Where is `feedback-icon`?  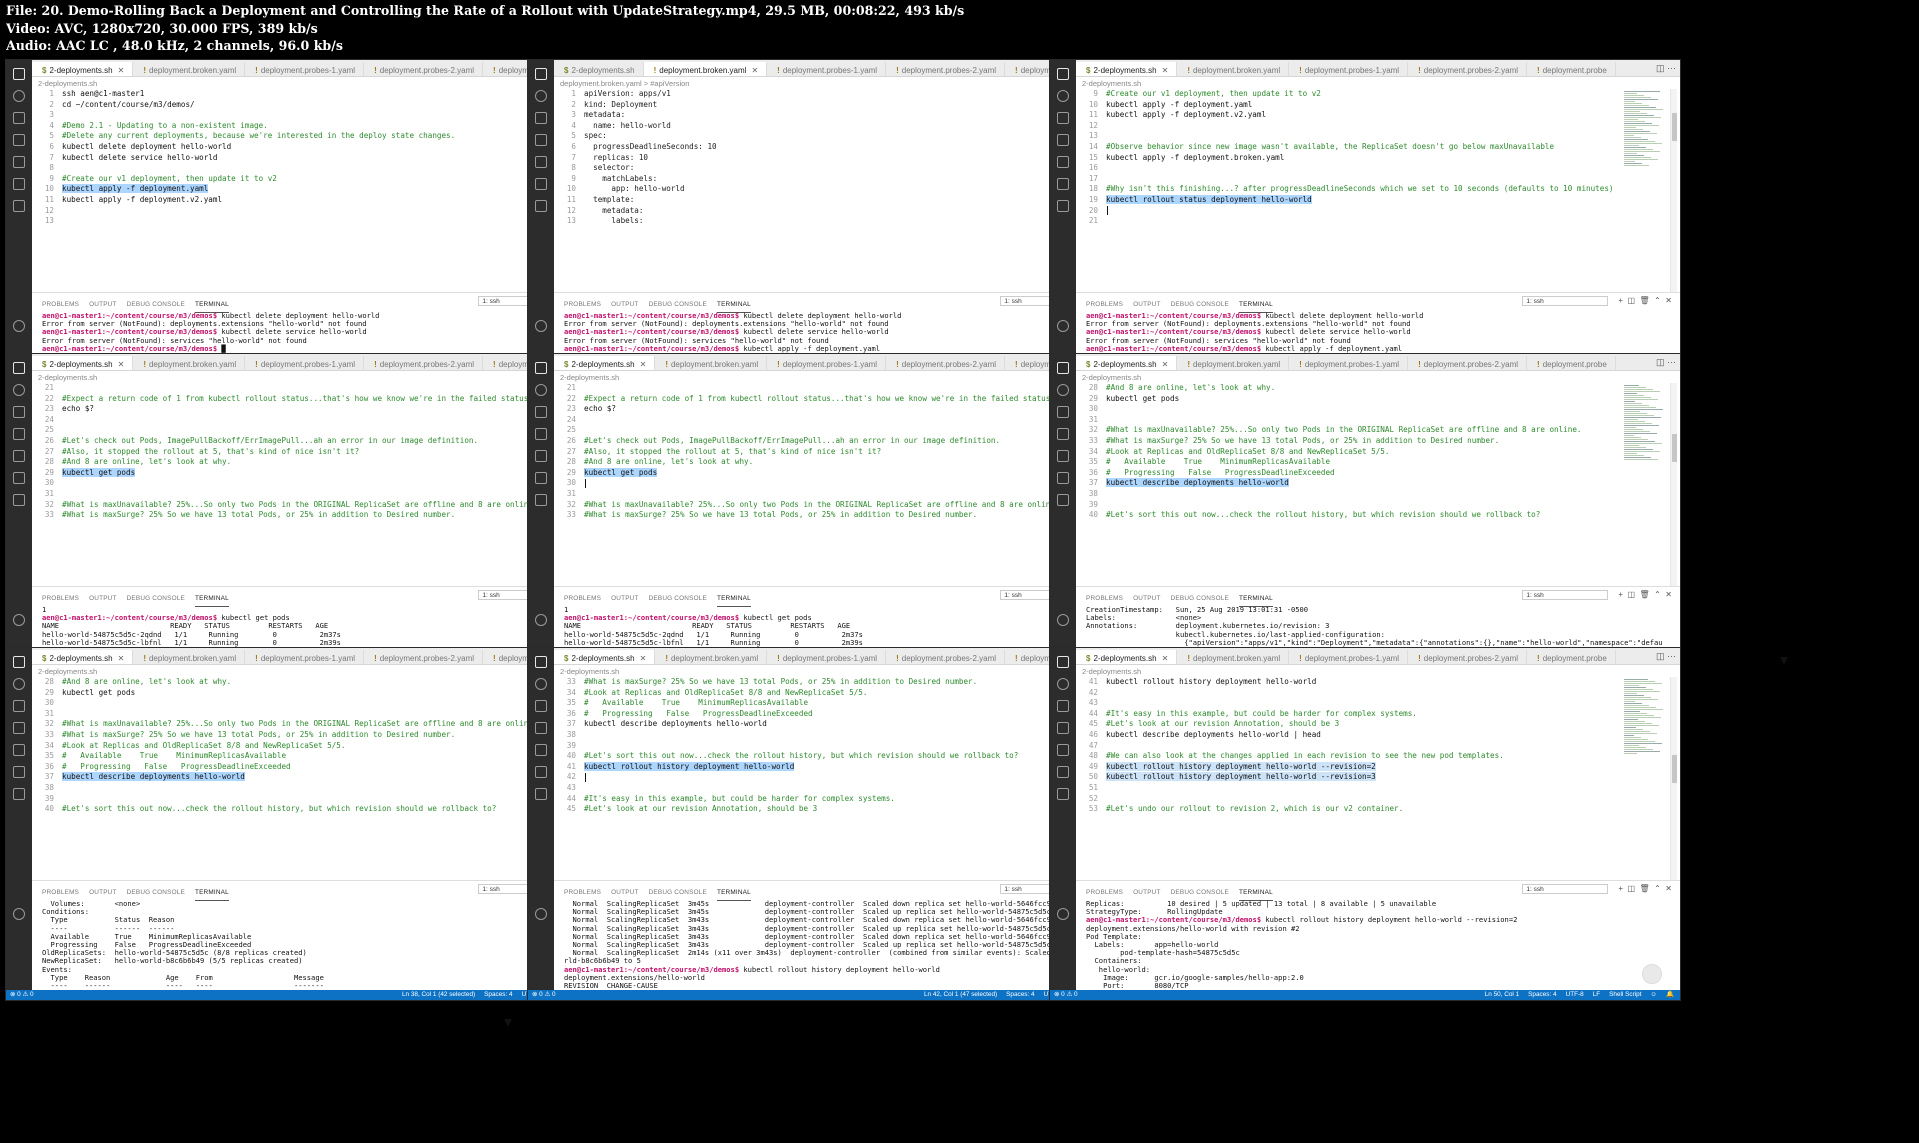 feedback-icon is located at coordinates (1652, 974).